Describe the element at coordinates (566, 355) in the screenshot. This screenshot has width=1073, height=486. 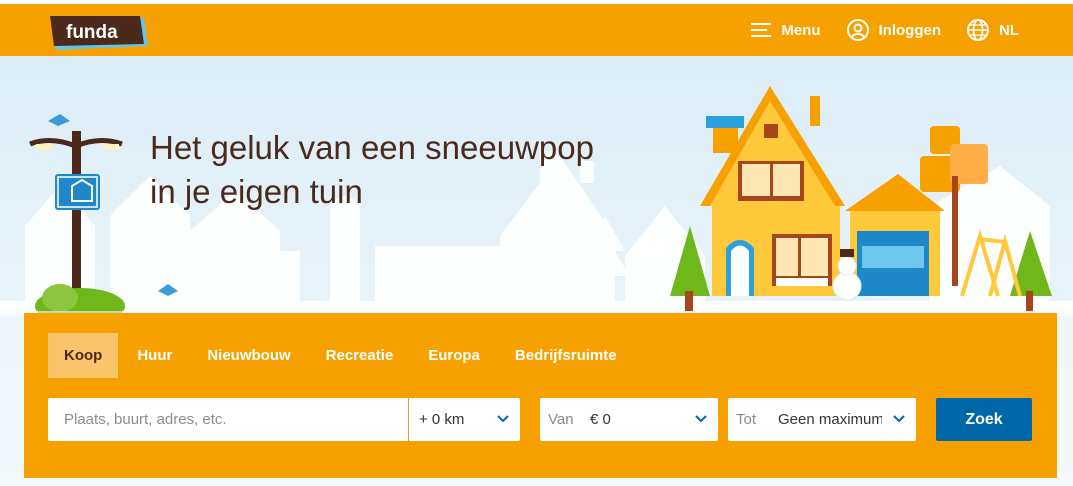
I see `tab-bedrijfsruimte: Bedrijfsruimte` at that location.